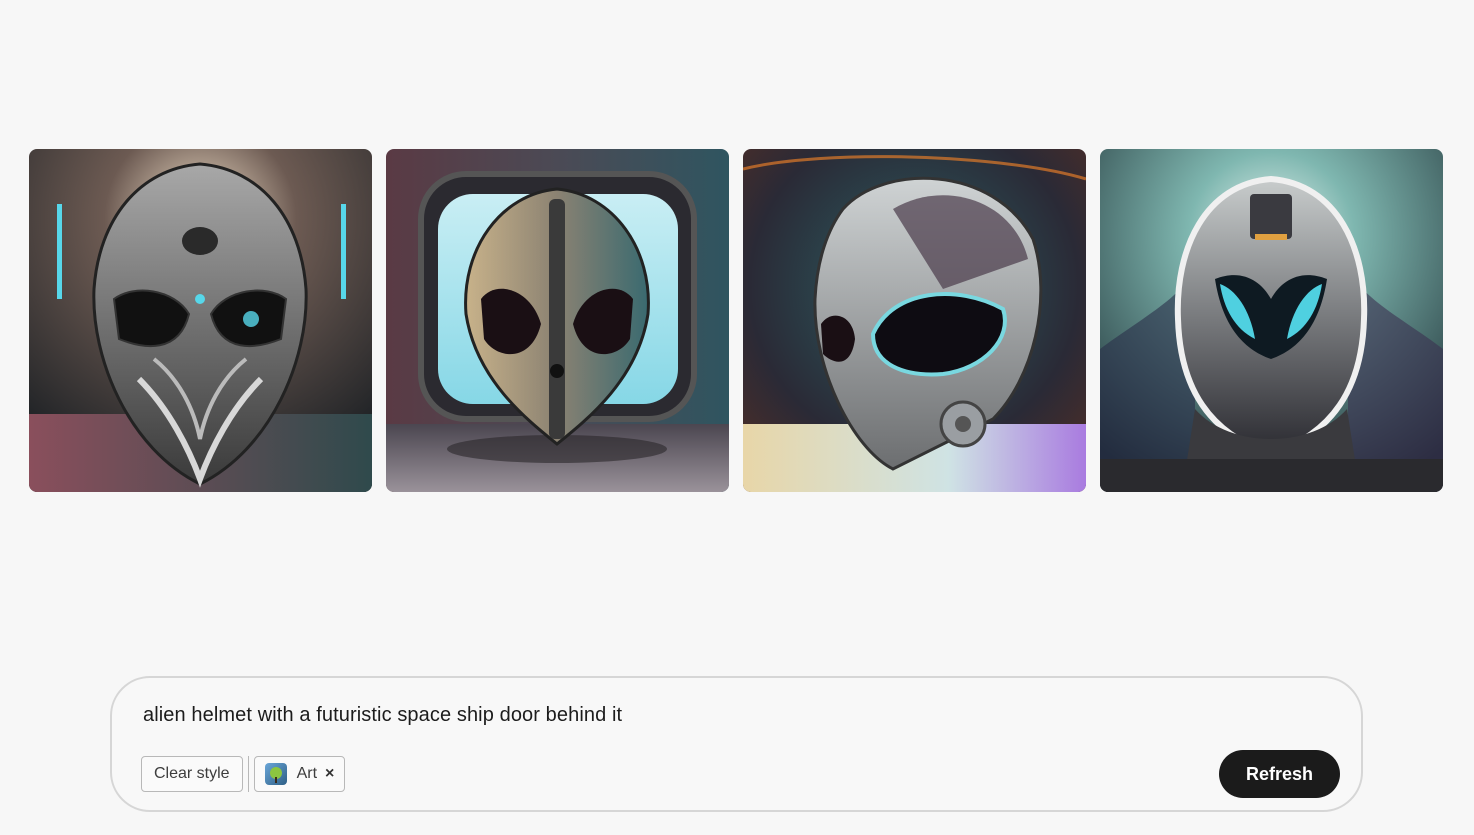 The image size is (1474, 835). What do you see at coordinates (192, 774) in the screenshot?
I see `clear-style-button: Clear style` at bounding box center [192, 774].